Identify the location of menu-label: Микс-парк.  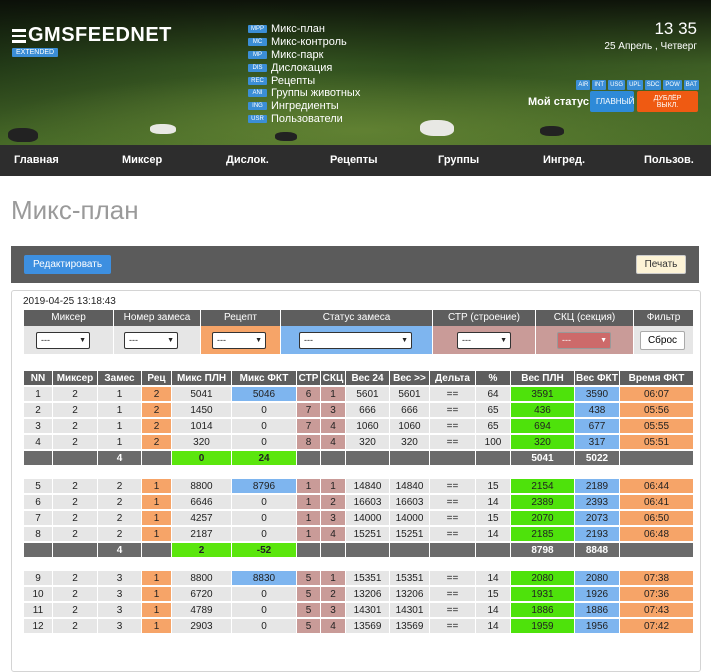
(297, 54).